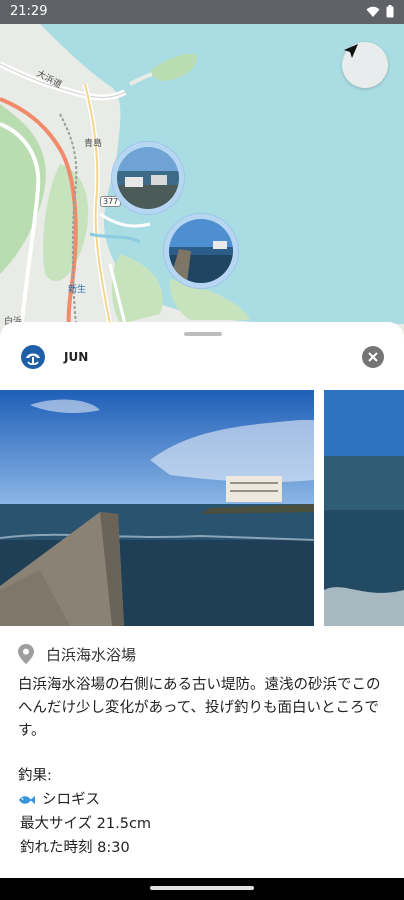  What do you see at coordinates (365, 65) in the screenshot?
I see `locate-button` at bounding box center [365, 65].